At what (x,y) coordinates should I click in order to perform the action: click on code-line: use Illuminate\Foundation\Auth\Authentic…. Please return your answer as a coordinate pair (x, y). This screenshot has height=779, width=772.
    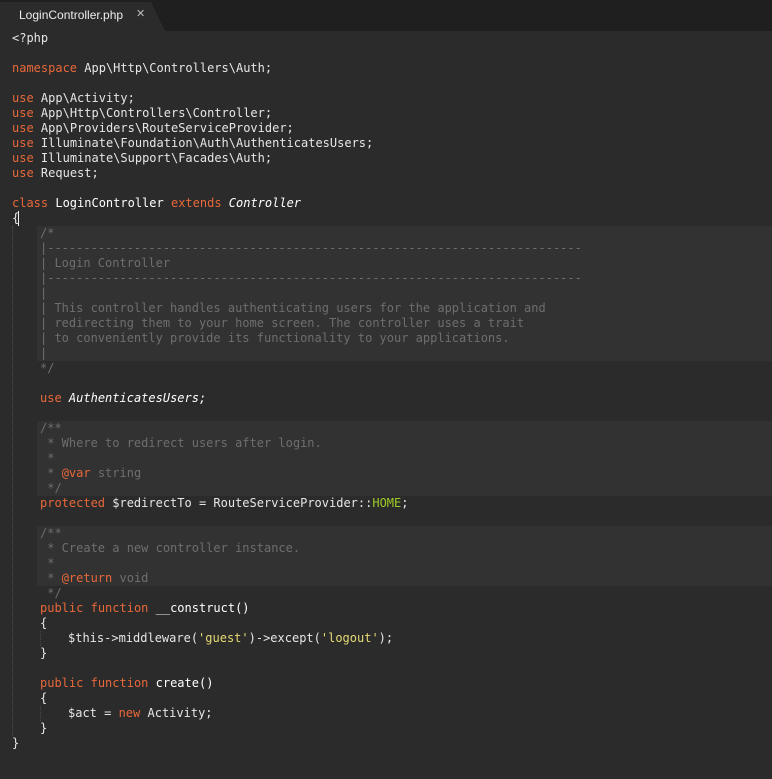
    Looking at the image, I should click on (193, 143).